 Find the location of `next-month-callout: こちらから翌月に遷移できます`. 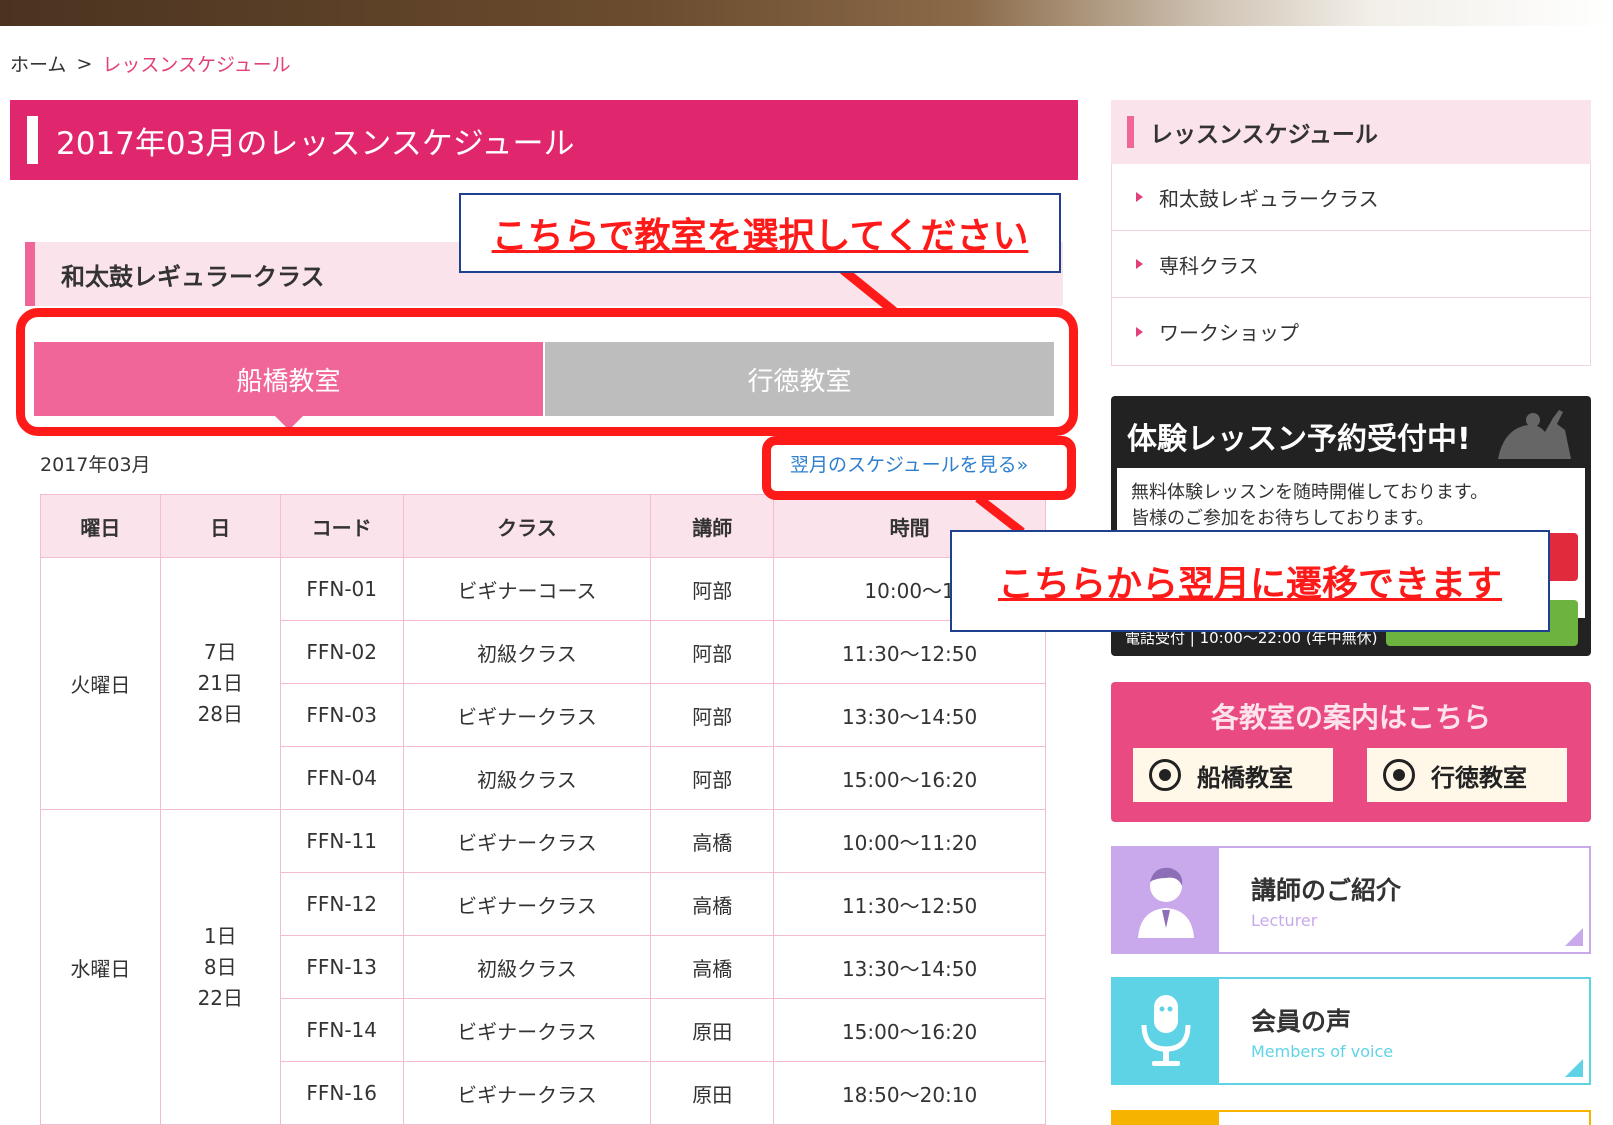

next-month-callout: こちらから翌月に遷移できます is located at coordinates (1250, 581).